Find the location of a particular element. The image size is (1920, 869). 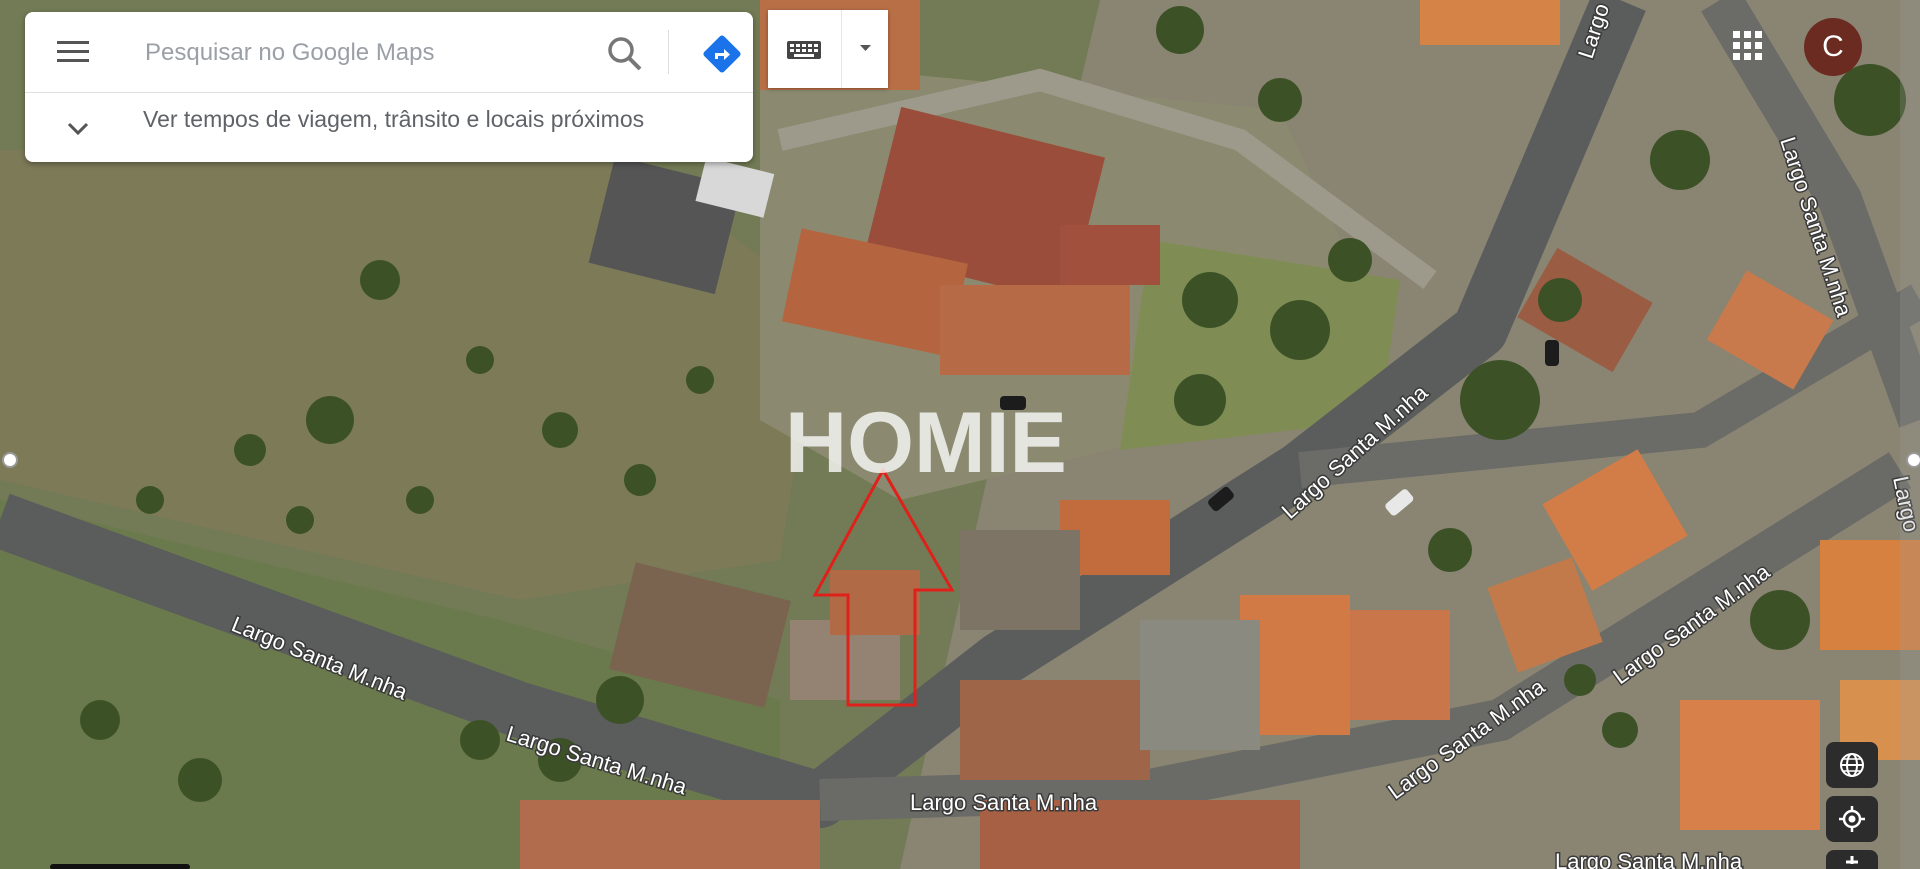

directions-icon is located at coordinates (722, 54).